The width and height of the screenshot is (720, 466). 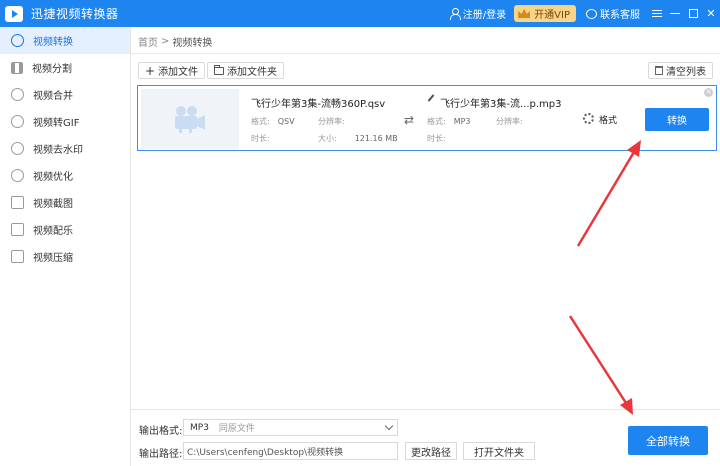 I want to click on add-file-button: + 添加文件, so click(x=172, y=70).